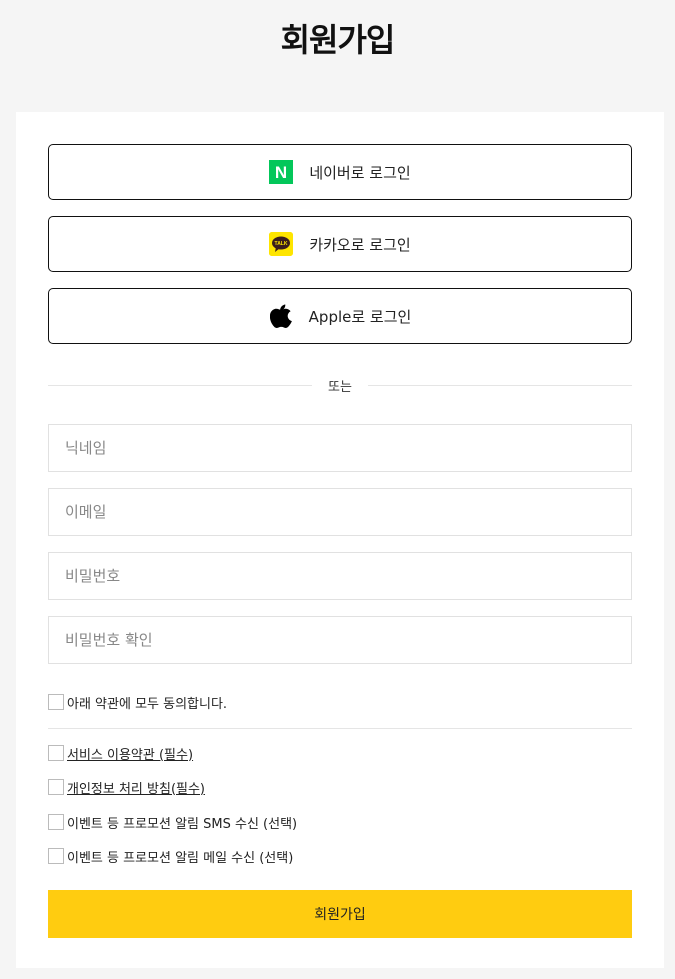 The image size is (675, 979). Describe the element at coordinates (180, 858) in the screenshot. I see `mail-label: 이벤트 등 프로모션 알림 메일 수신 (선택)` at that location.